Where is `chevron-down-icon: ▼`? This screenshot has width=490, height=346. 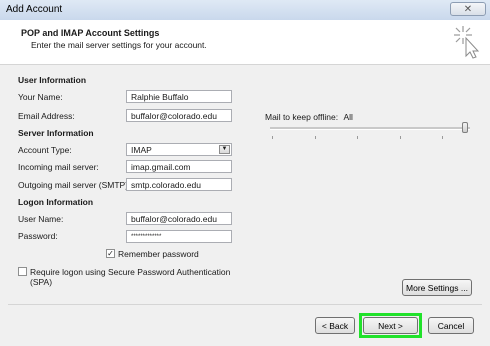 chevron-down-icon: ▼ is located at coordinates (224, 149).